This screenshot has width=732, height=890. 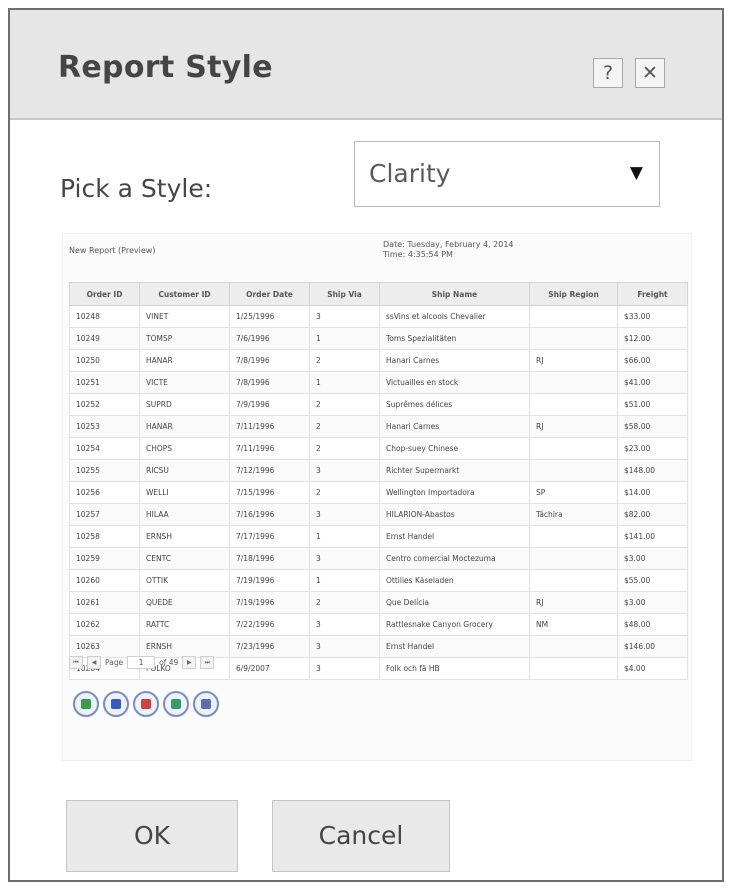 I want to click on export-html-icon, so click(x=206, y=704).